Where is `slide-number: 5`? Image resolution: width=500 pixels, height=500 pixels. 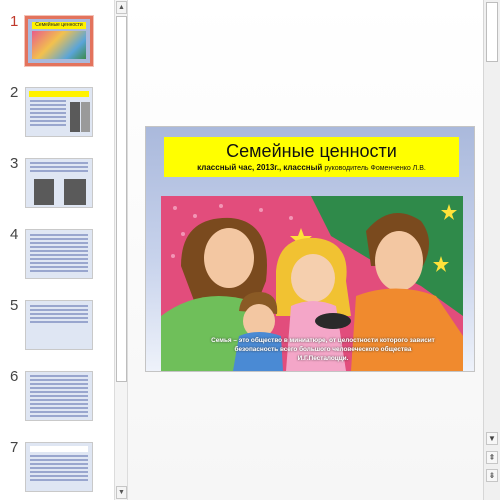
slide-number: 5 is located at coordinates (14, 305).